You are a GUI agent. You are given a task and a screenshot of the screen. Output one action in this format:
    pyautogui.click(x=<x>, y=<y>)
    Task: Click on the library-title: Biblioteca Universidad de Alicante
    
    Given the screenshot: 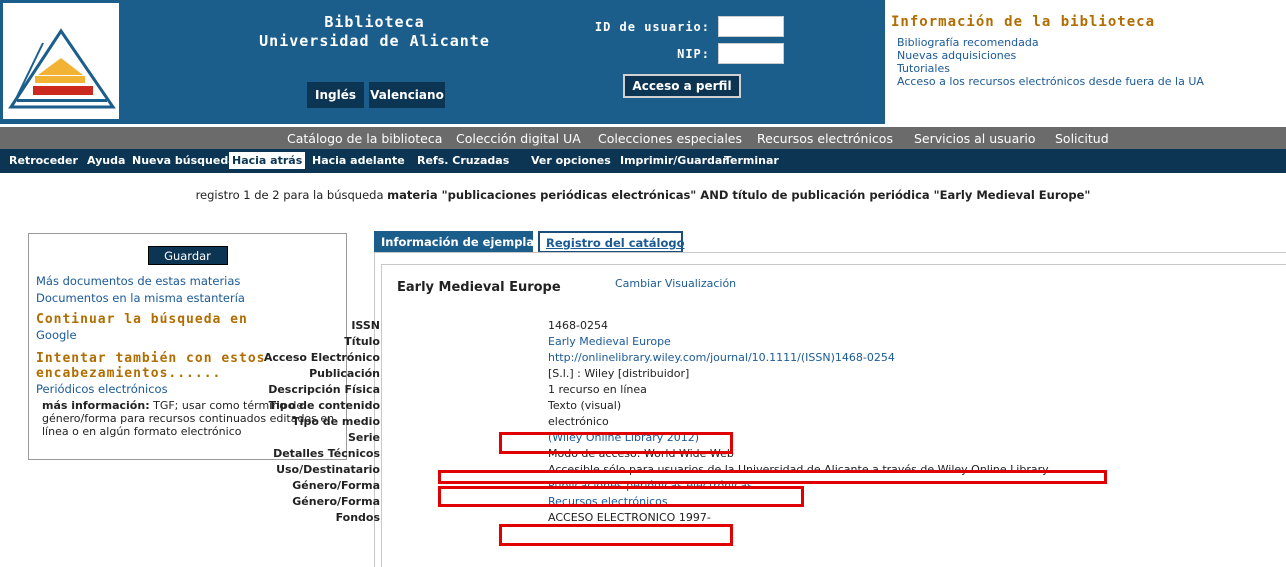 What is the action you would take?
    pyautogui.click(x=374, y=32)
    